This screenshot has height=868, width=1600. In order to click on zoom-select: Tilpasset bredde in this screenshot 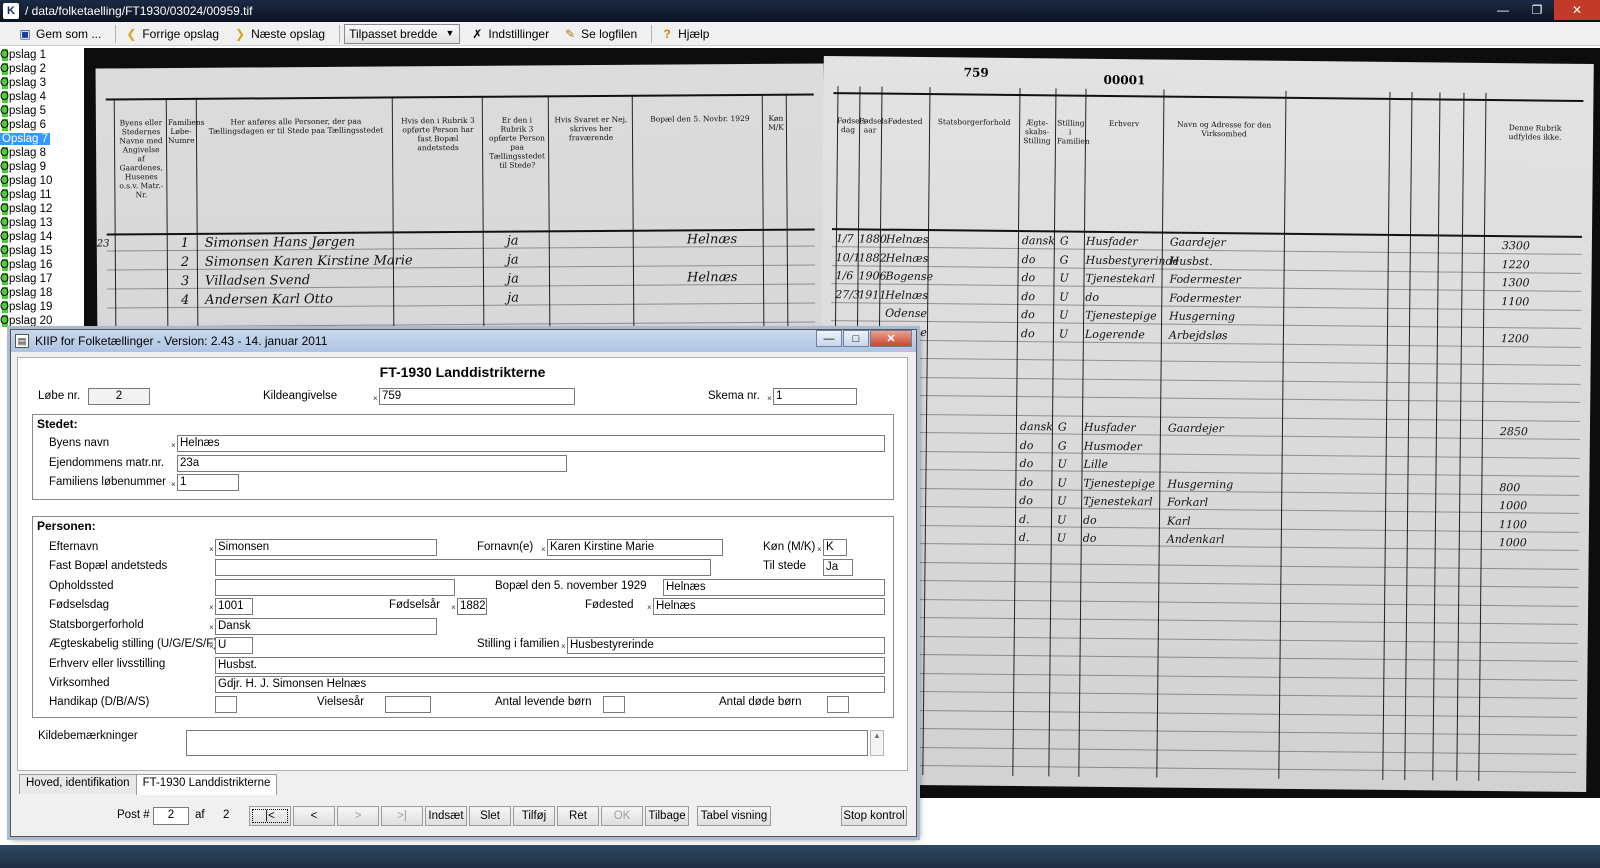, I will do `click(402, 33)`.